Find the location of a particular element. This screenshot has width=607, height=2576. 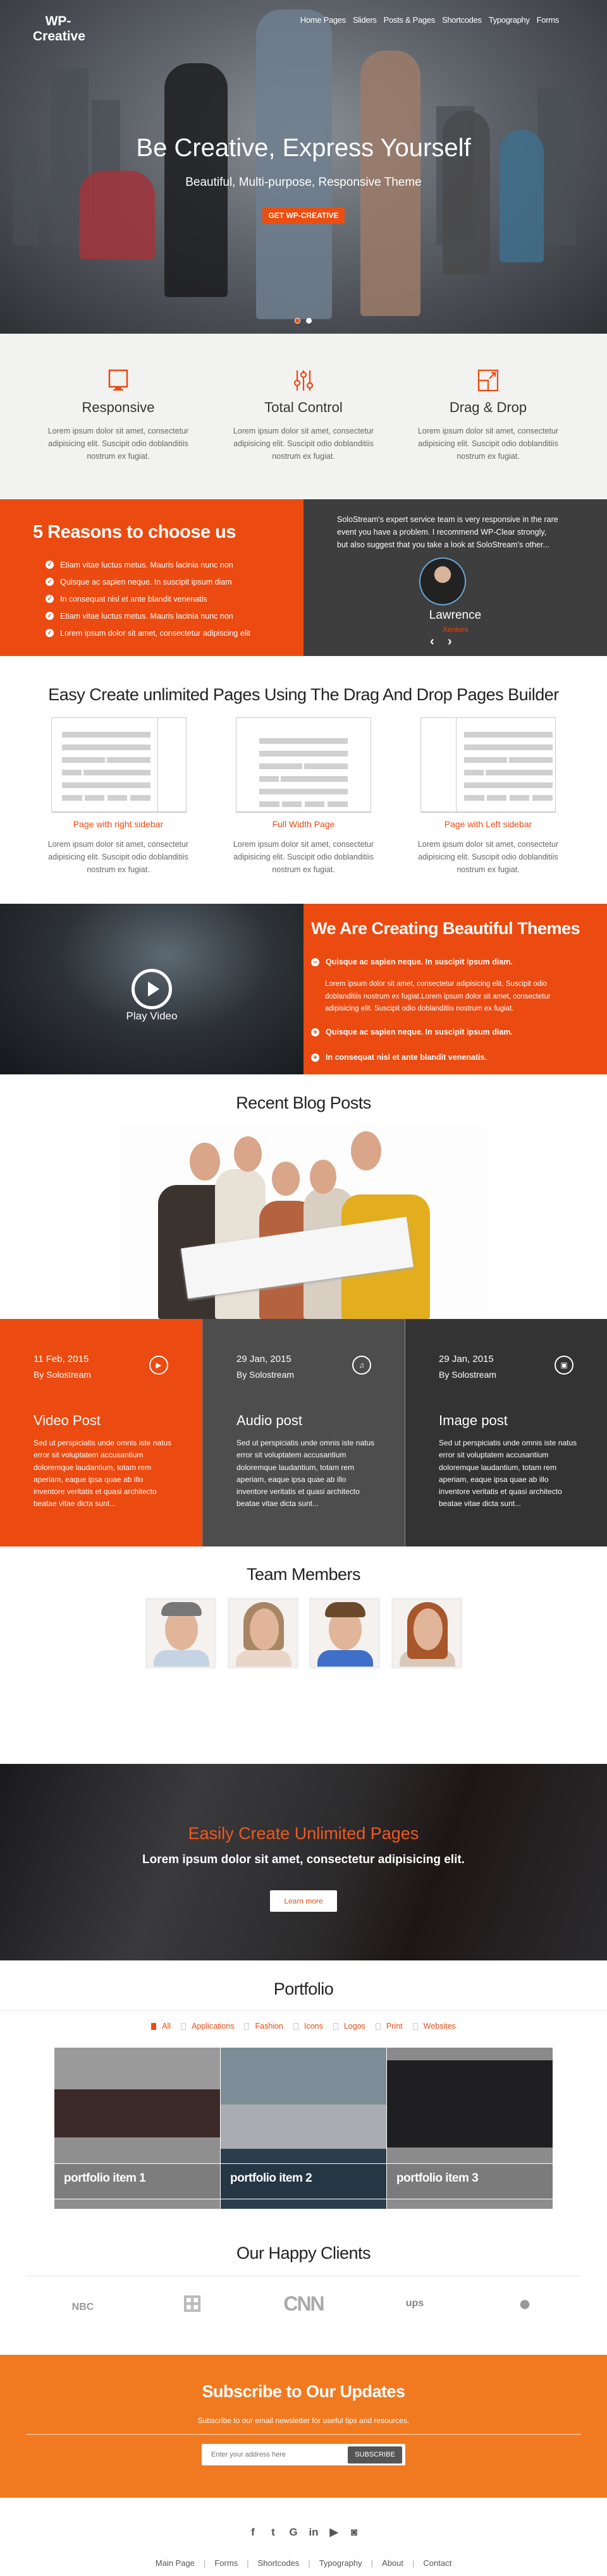

portfolio-item: portfolio item 2 is located at coordinates (303, 2128).